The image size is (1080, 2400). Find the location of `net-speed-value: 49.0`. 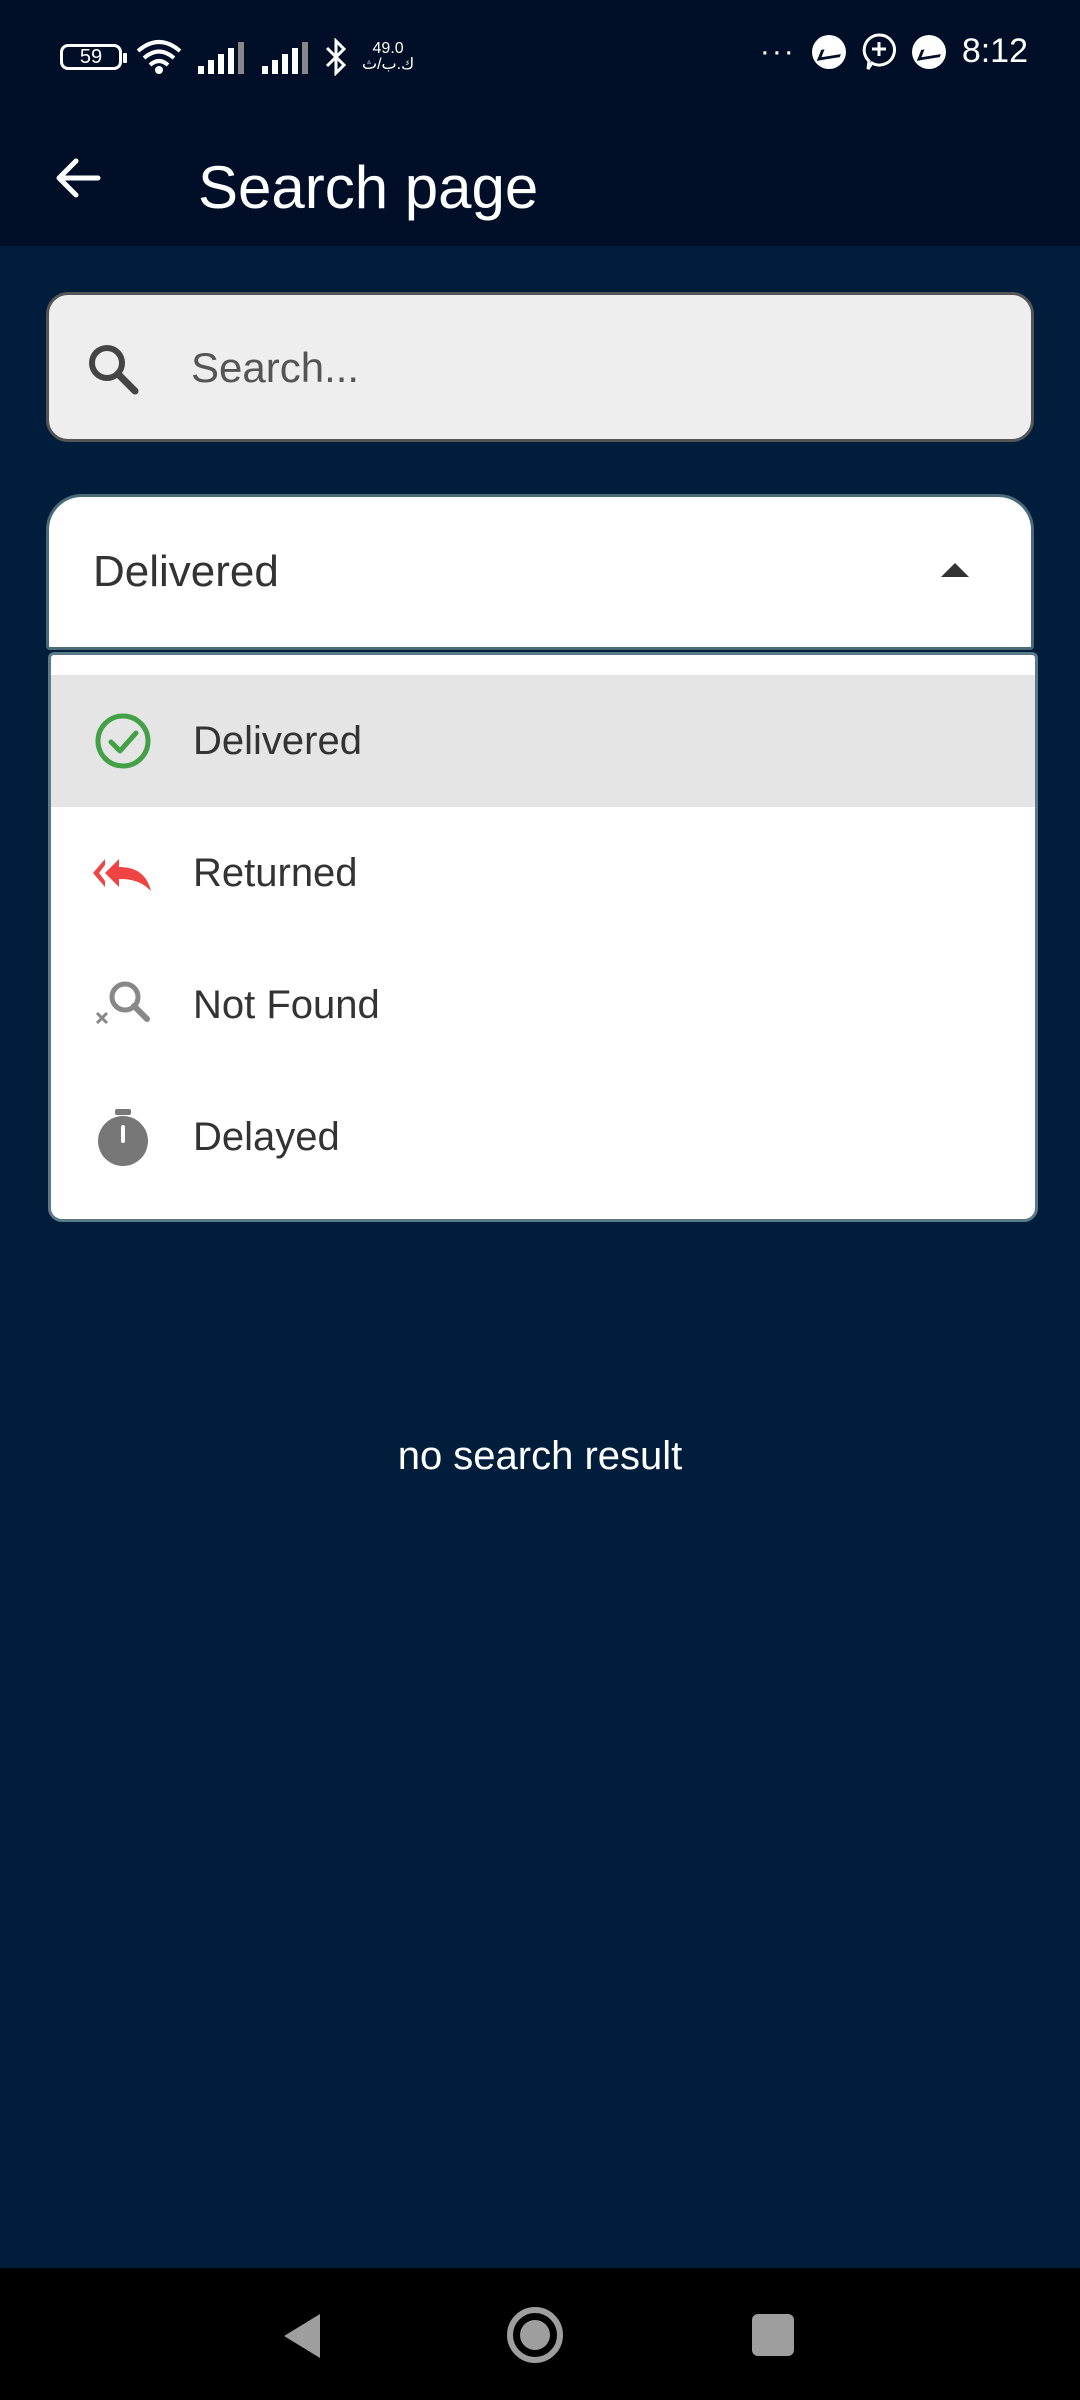

net-speed-value: 49.0 is located at coordinates (388, 48).